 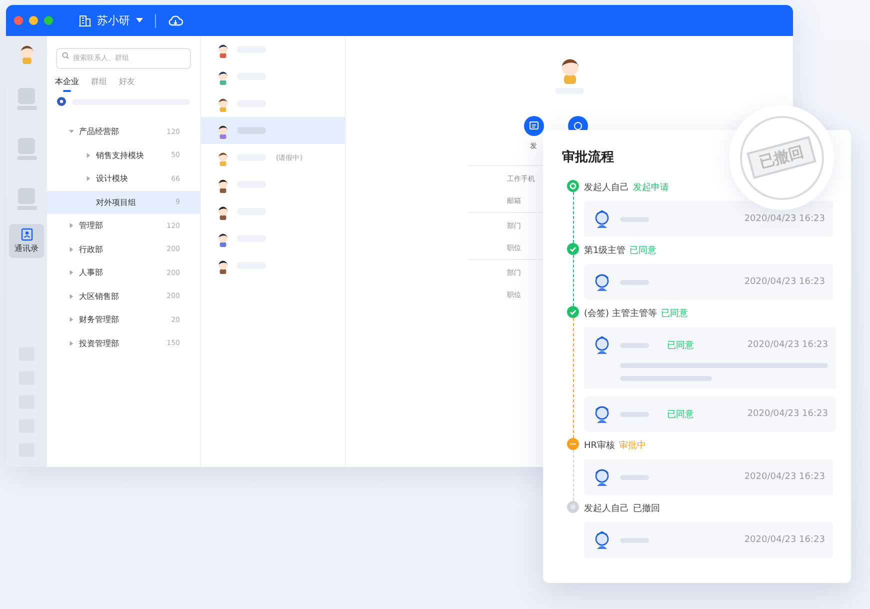 I want to click on close-button, so click(x=18, y=20).